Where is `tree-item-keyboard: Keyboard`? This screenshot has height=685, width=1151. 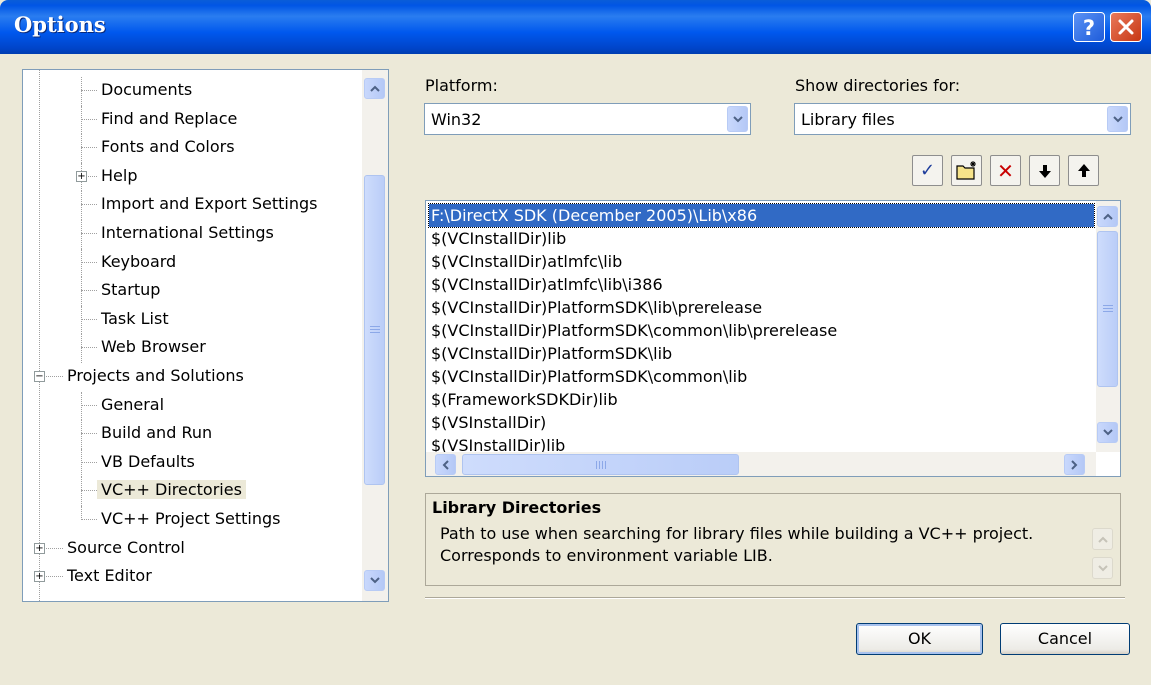
tree-item-keyboard: Keyboard is located at coordinates (138, 262).